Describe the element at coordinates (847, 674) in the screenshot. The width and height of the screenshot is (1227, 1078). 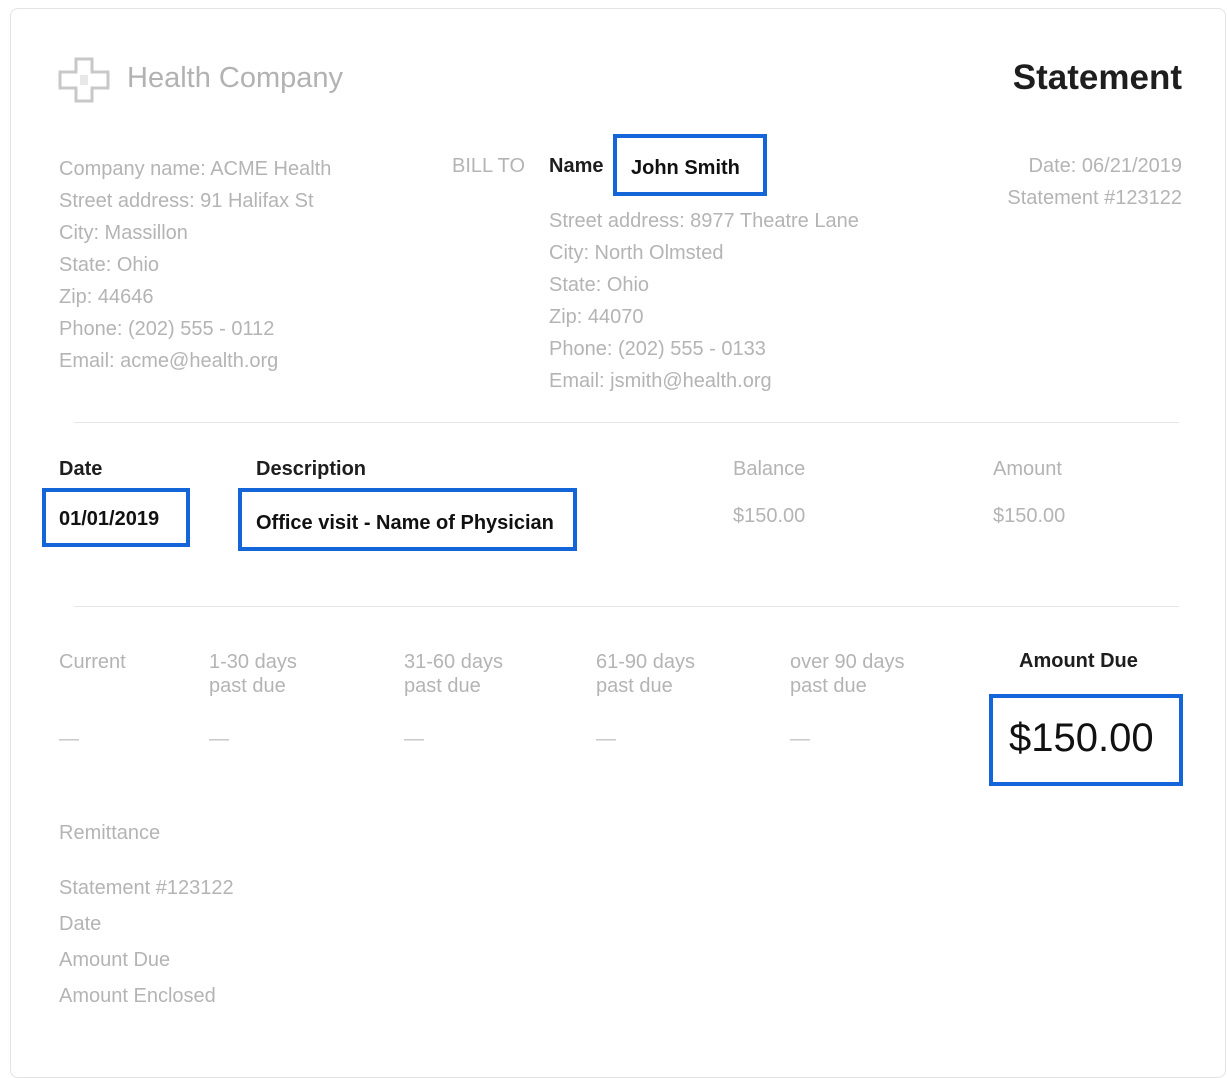
I see `aging-header-over-90: over 90 days past due` at that location.